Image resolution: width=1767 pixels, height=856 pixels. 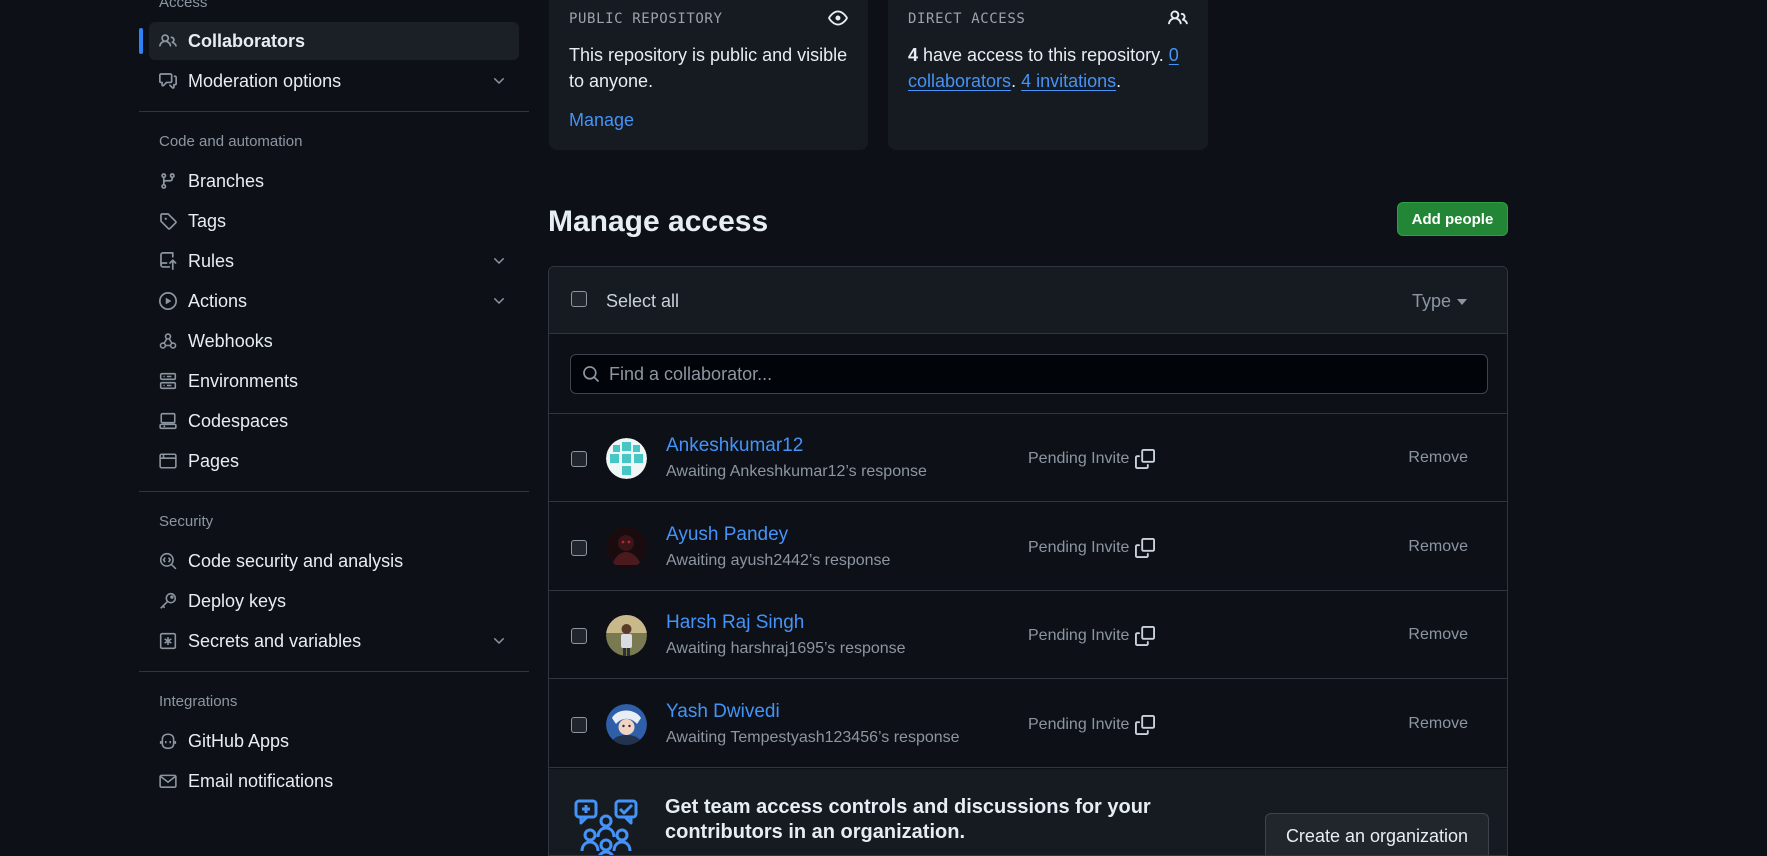 I want to click on collaborator-status-text: Awaiting Ankeshkumar12’s response, so click(x=796, y=471).